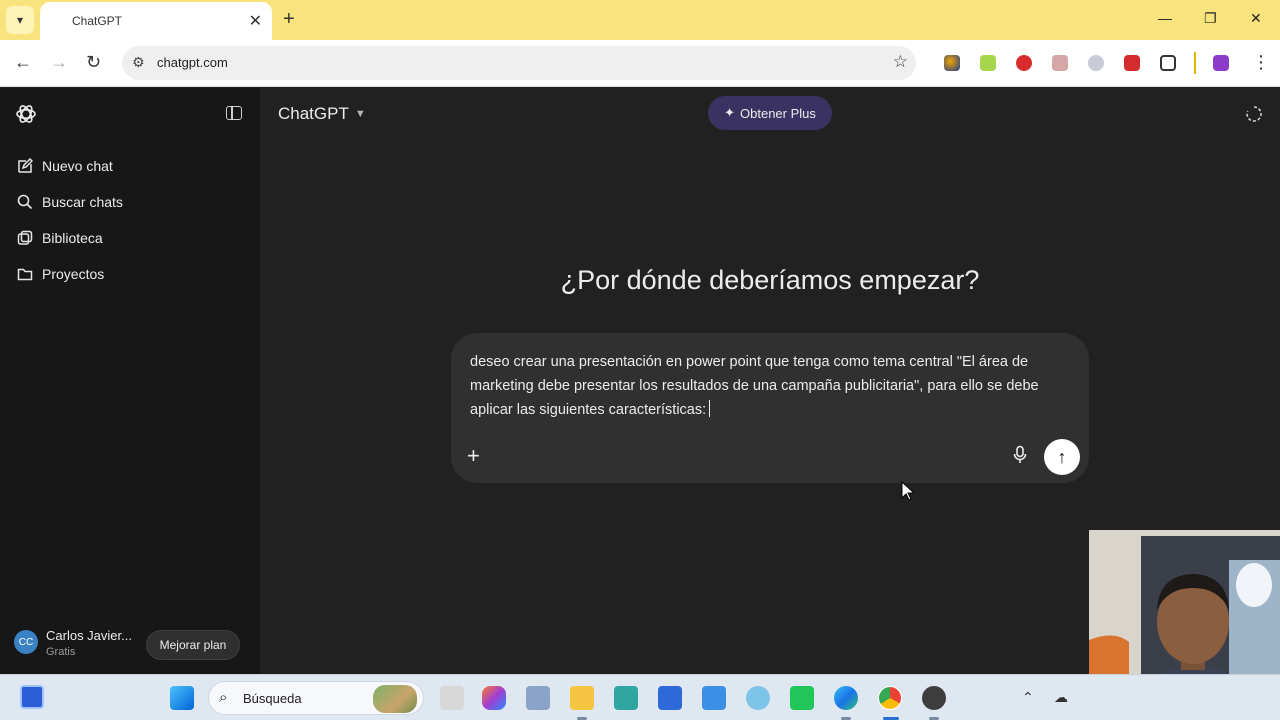 The width and height of the screenshot is (1280, 720). I want to click on chrome-icon, so click(890, 698).